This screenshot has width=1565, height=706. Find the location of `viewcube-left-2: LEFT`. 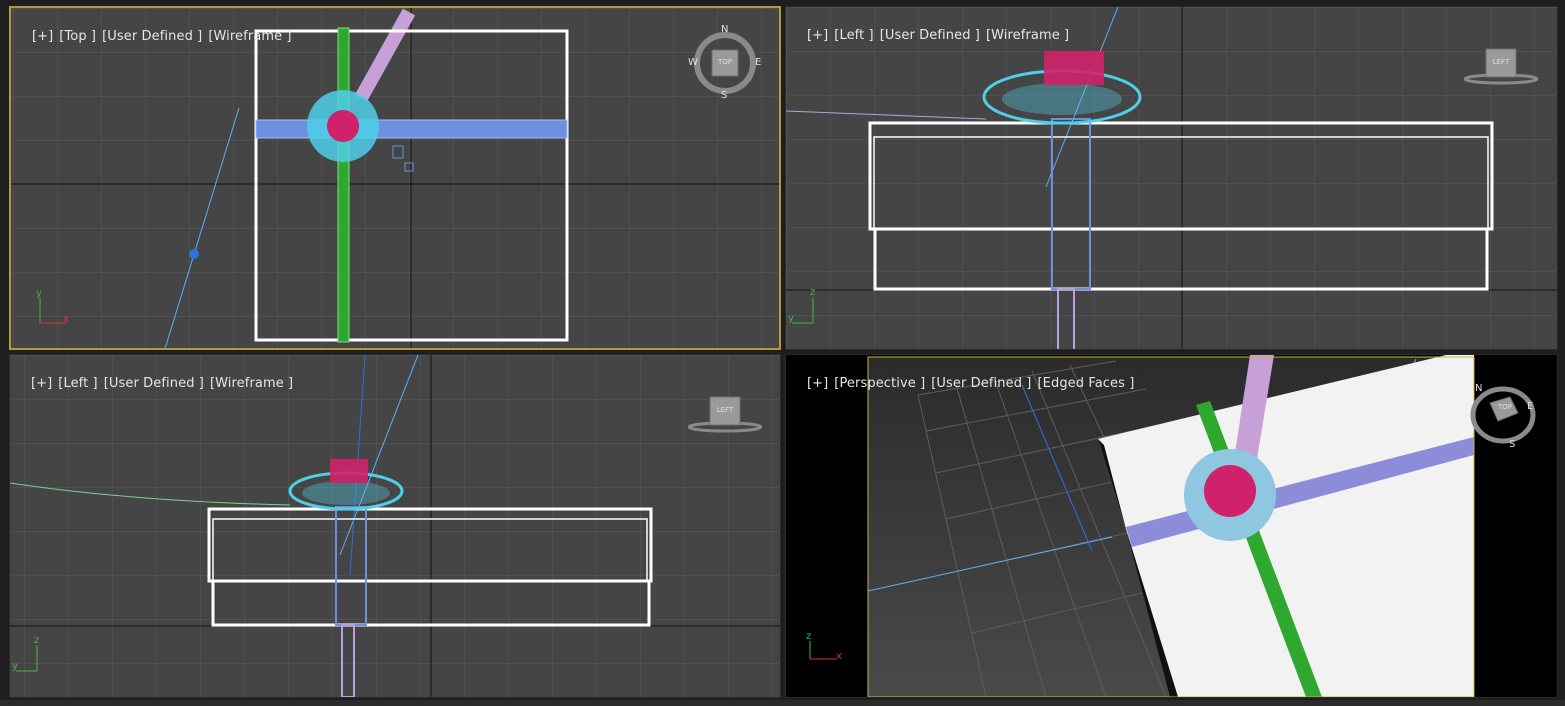

viewcube-left-2: LEFT is located at coordinates (725, 415).